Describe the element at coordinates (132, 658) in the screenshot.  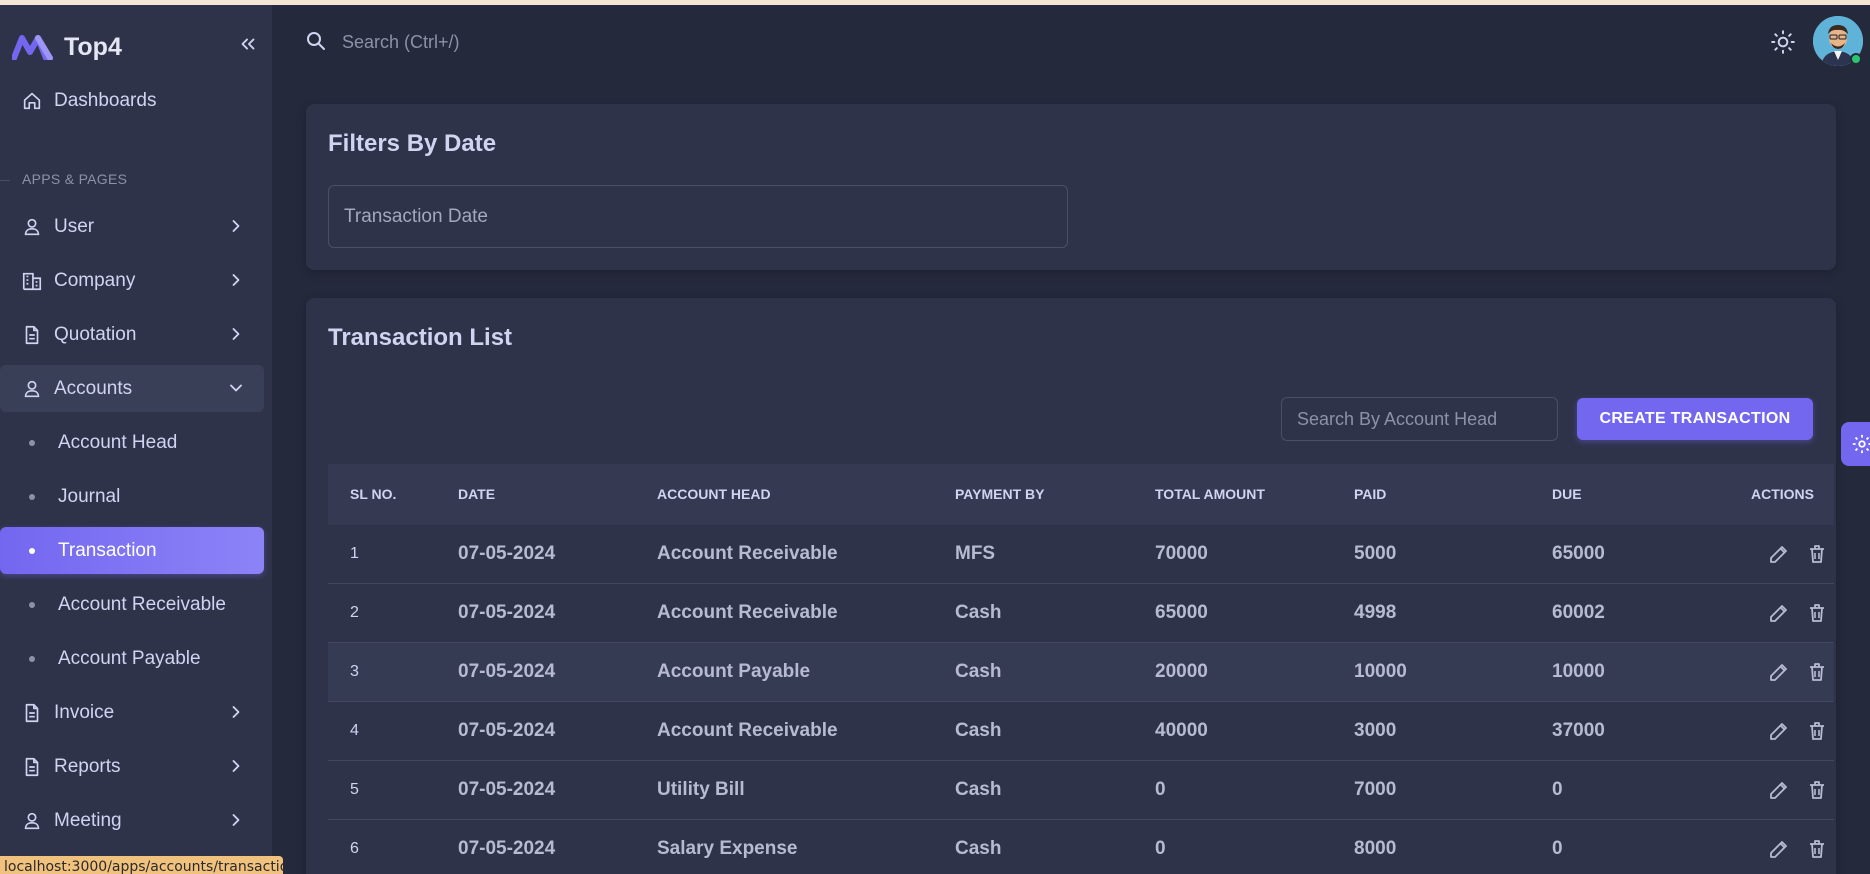
I see `sidebar-item-account-payable: Account Payable` at that location.